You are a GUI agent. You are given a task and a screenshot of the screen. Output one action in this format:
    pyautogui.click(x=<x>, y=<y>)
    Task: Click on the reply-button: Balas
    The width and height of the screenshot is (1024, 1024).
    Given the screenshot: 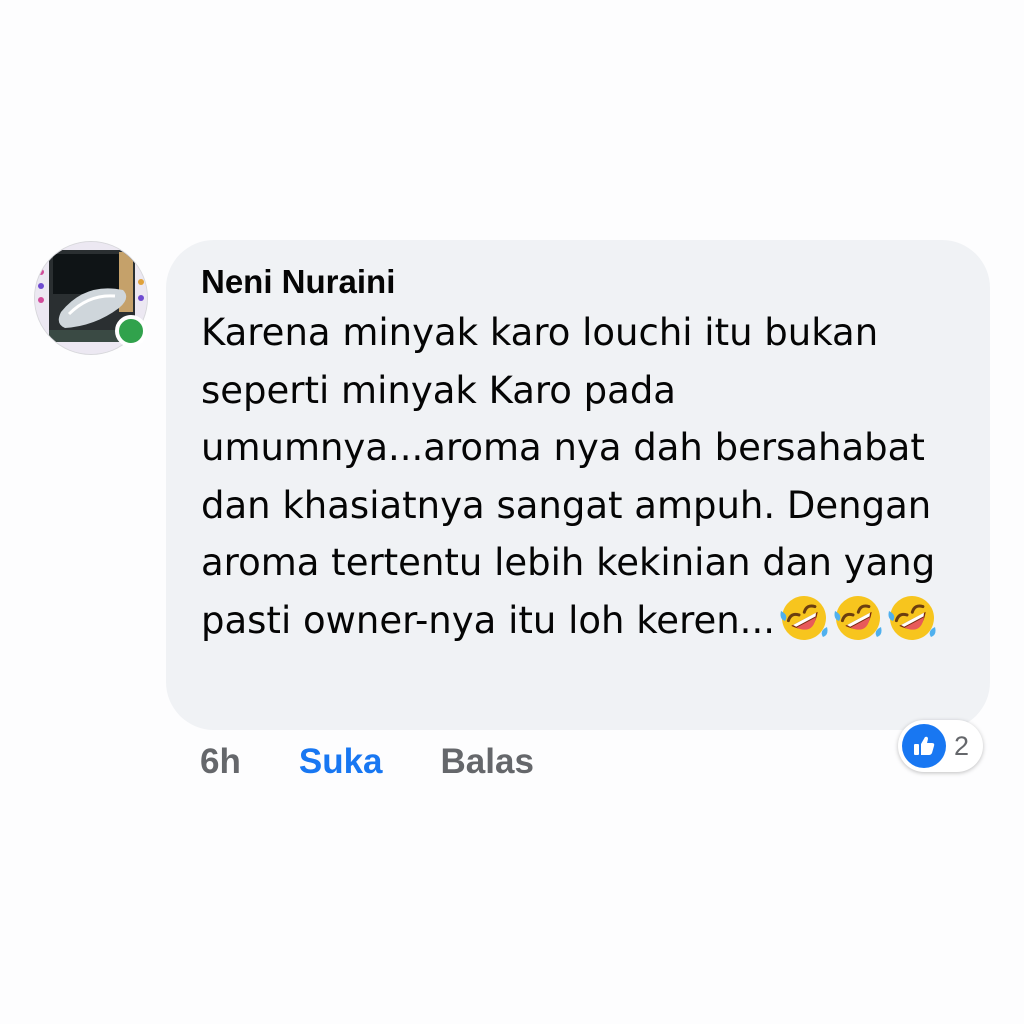 What is the action you would take?
    pyautogui.click(x=487, y=762)
    